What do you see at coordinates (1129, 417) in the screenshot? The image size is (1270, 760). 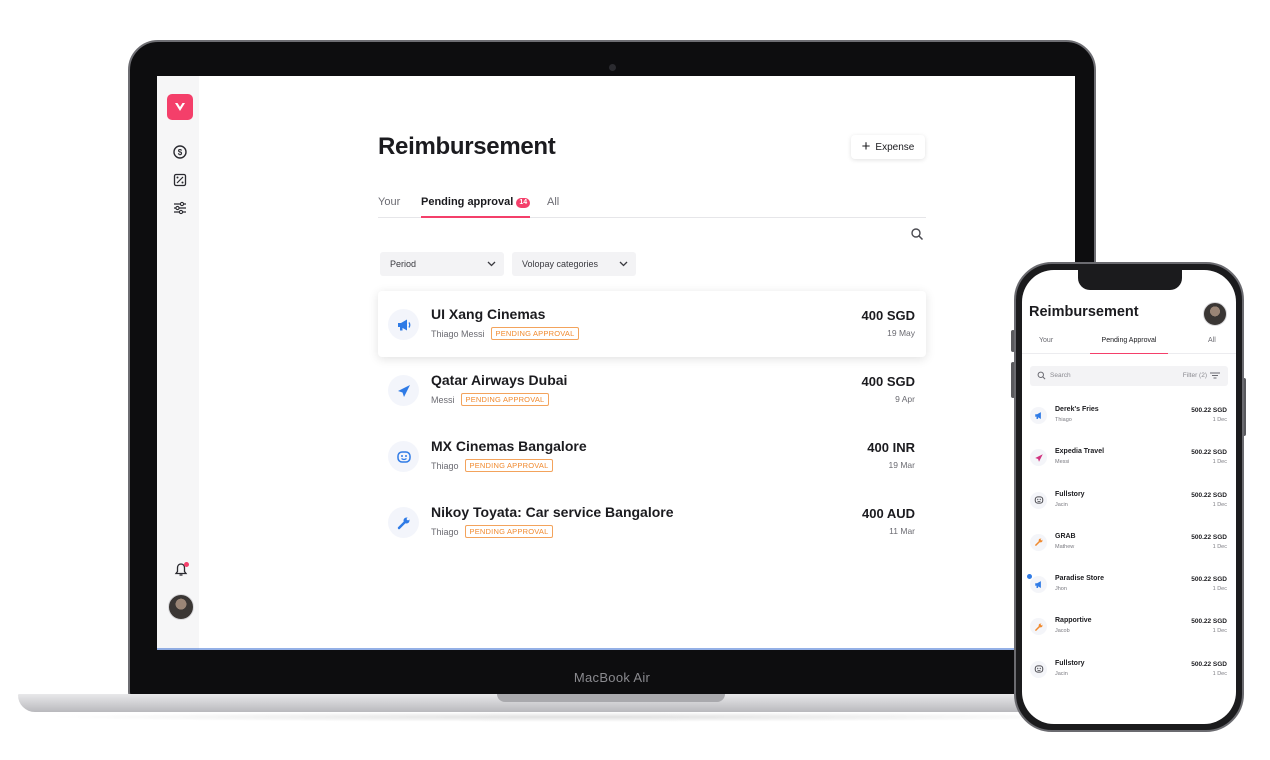 I see `phone-expense-row: Derek's Fries Thiago 500.22 SGD 1 Dec` at bounding box center [1129, 417].